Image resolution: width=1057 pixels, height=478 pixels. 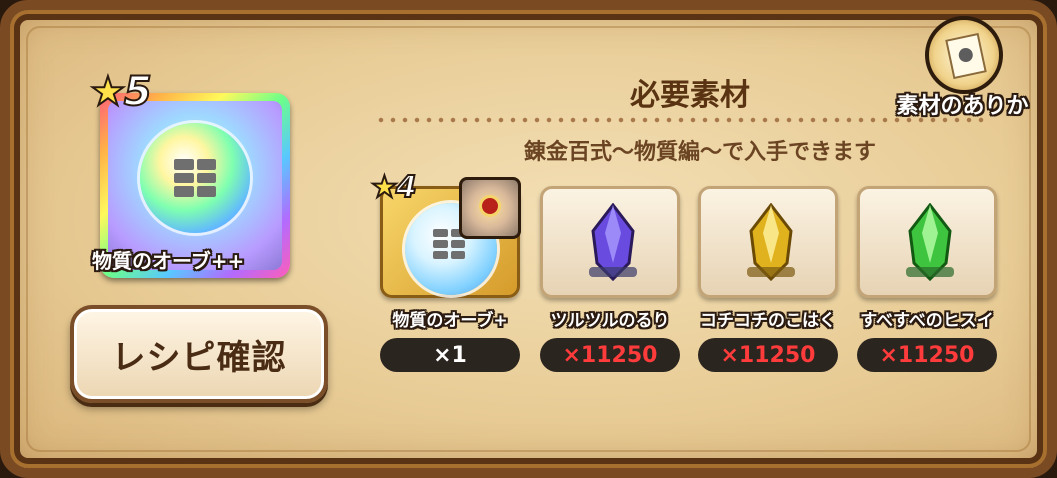 I want to click on amber-crystal-icon, so click(x=771, y=242).